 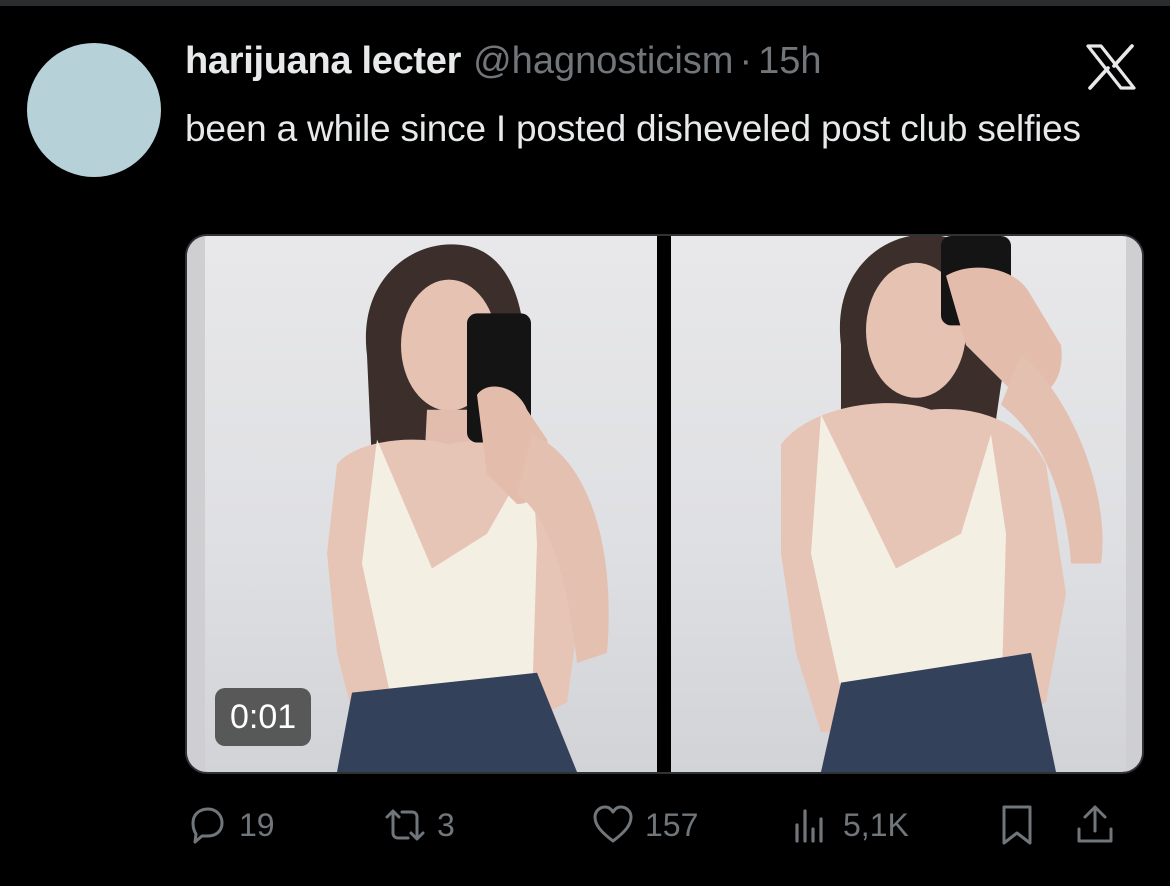 I want to click on tweet-header: harijuana lecter @hagnosticism · 15h, so click(x=503, y=65).